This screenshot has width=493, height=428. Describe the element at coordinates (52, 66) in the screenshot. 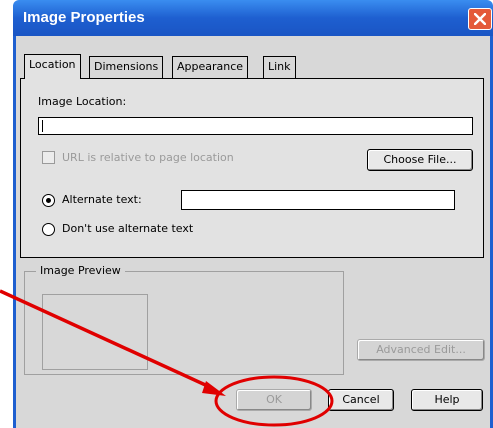

I see `tab-location: Location` at that location.